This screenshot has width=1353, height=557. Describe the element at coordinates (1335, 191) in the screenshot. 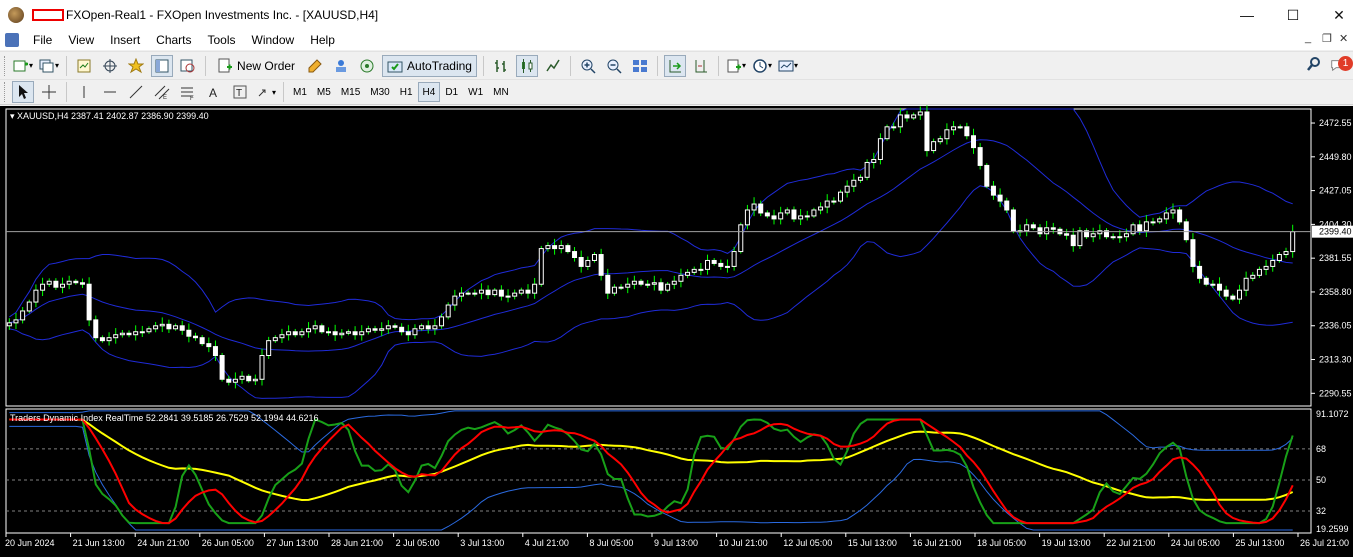

I see `price-tick-label: 2427.05` at that location.